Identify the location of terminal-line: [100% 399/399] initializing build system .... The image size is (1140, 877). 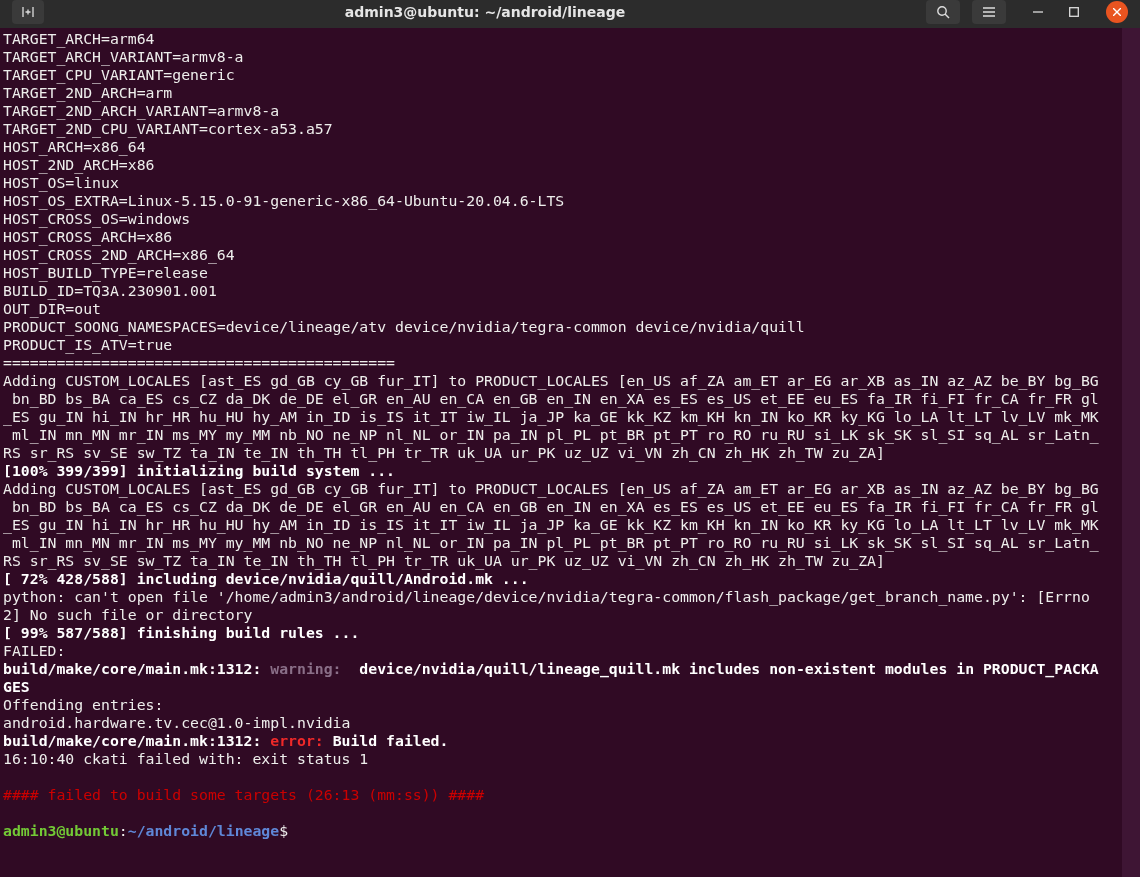
(199, 471).